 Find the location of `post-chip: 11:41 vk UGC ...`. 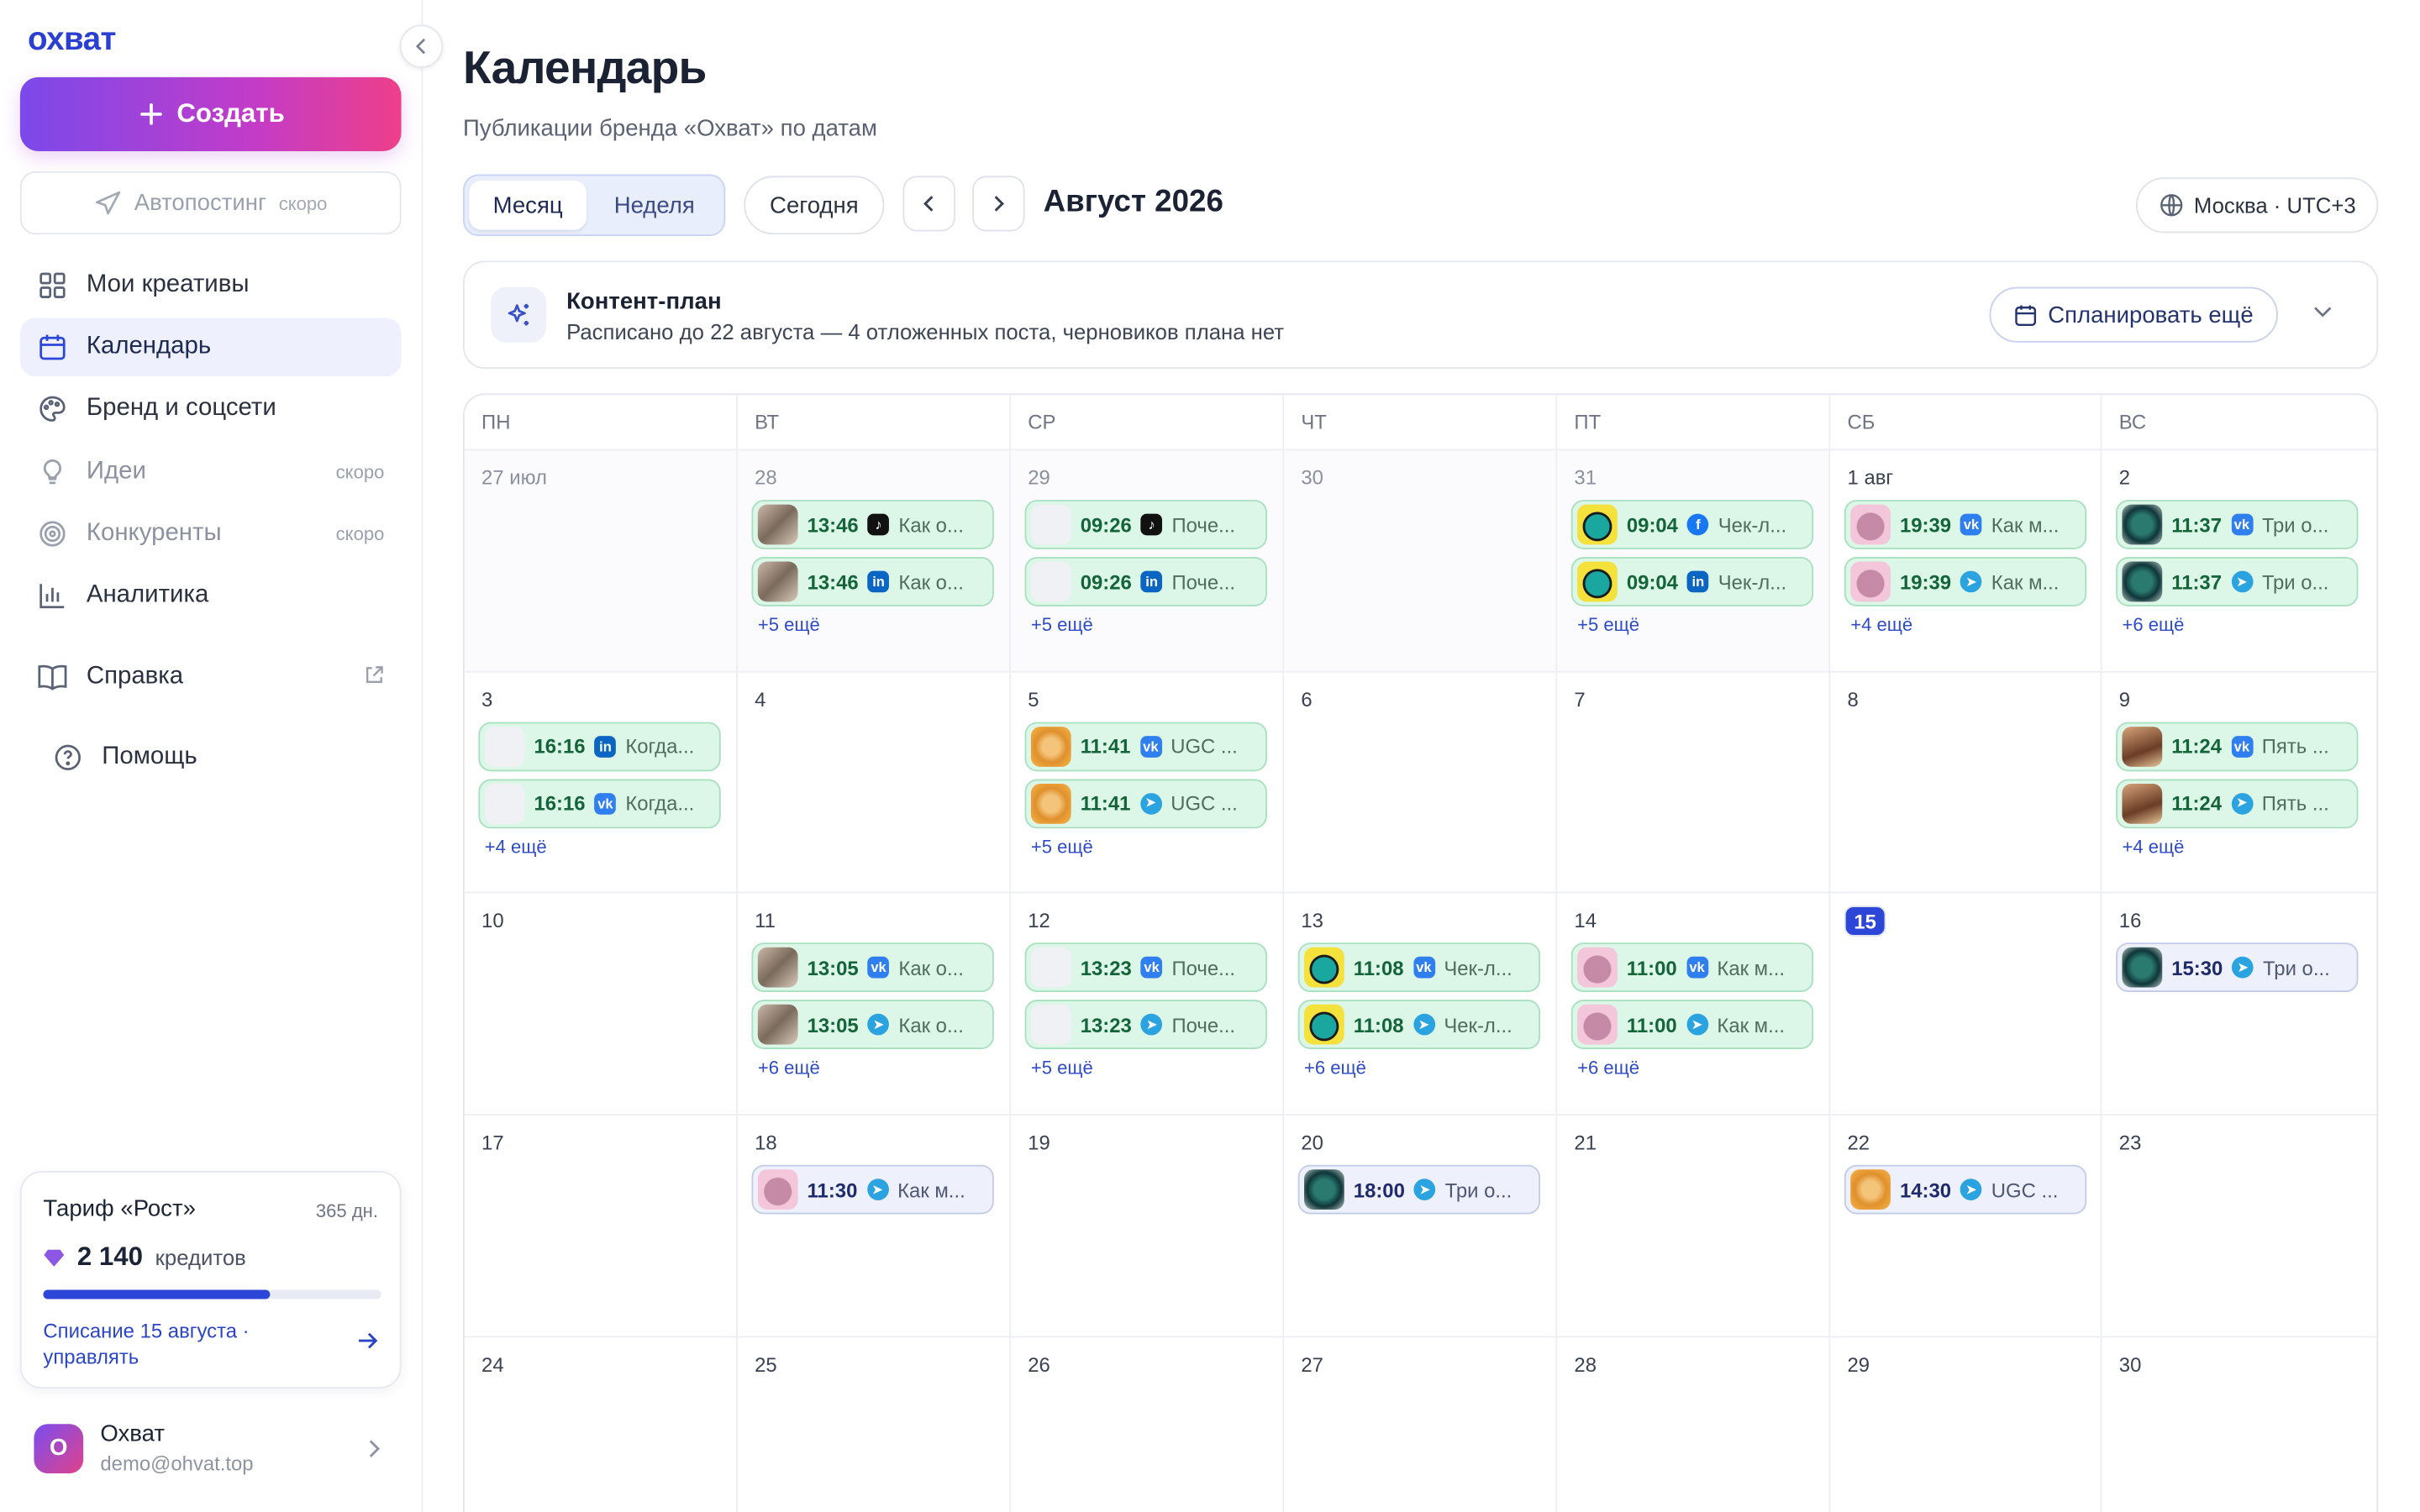

post-chip: 11:41 vk UGC ... is located at coordinates (1145, 746).